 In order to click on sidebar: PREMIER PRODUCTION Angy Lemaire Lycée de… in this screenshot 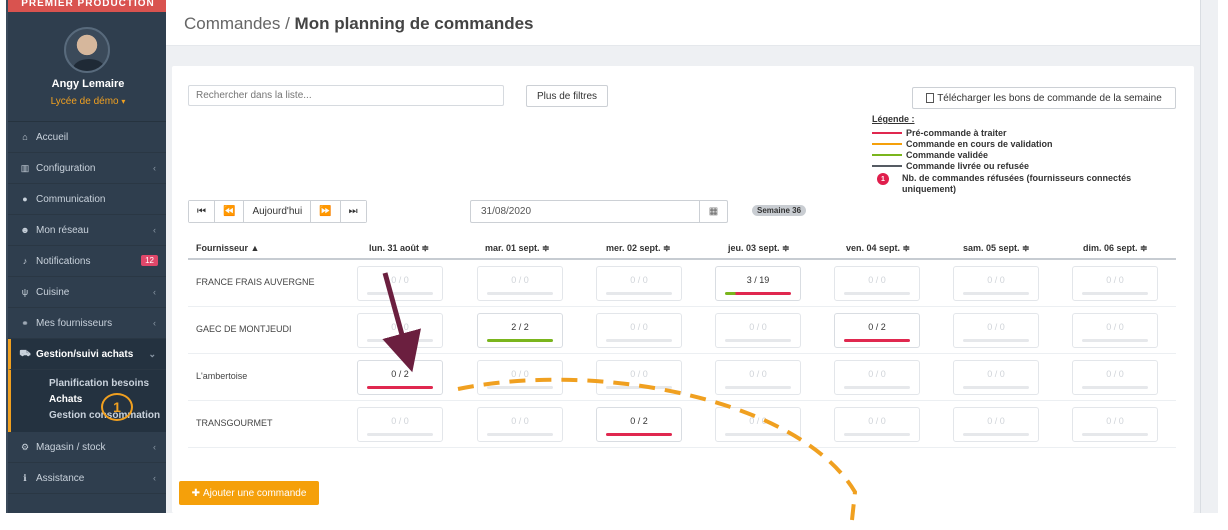, I will do `click(86, 256)`.